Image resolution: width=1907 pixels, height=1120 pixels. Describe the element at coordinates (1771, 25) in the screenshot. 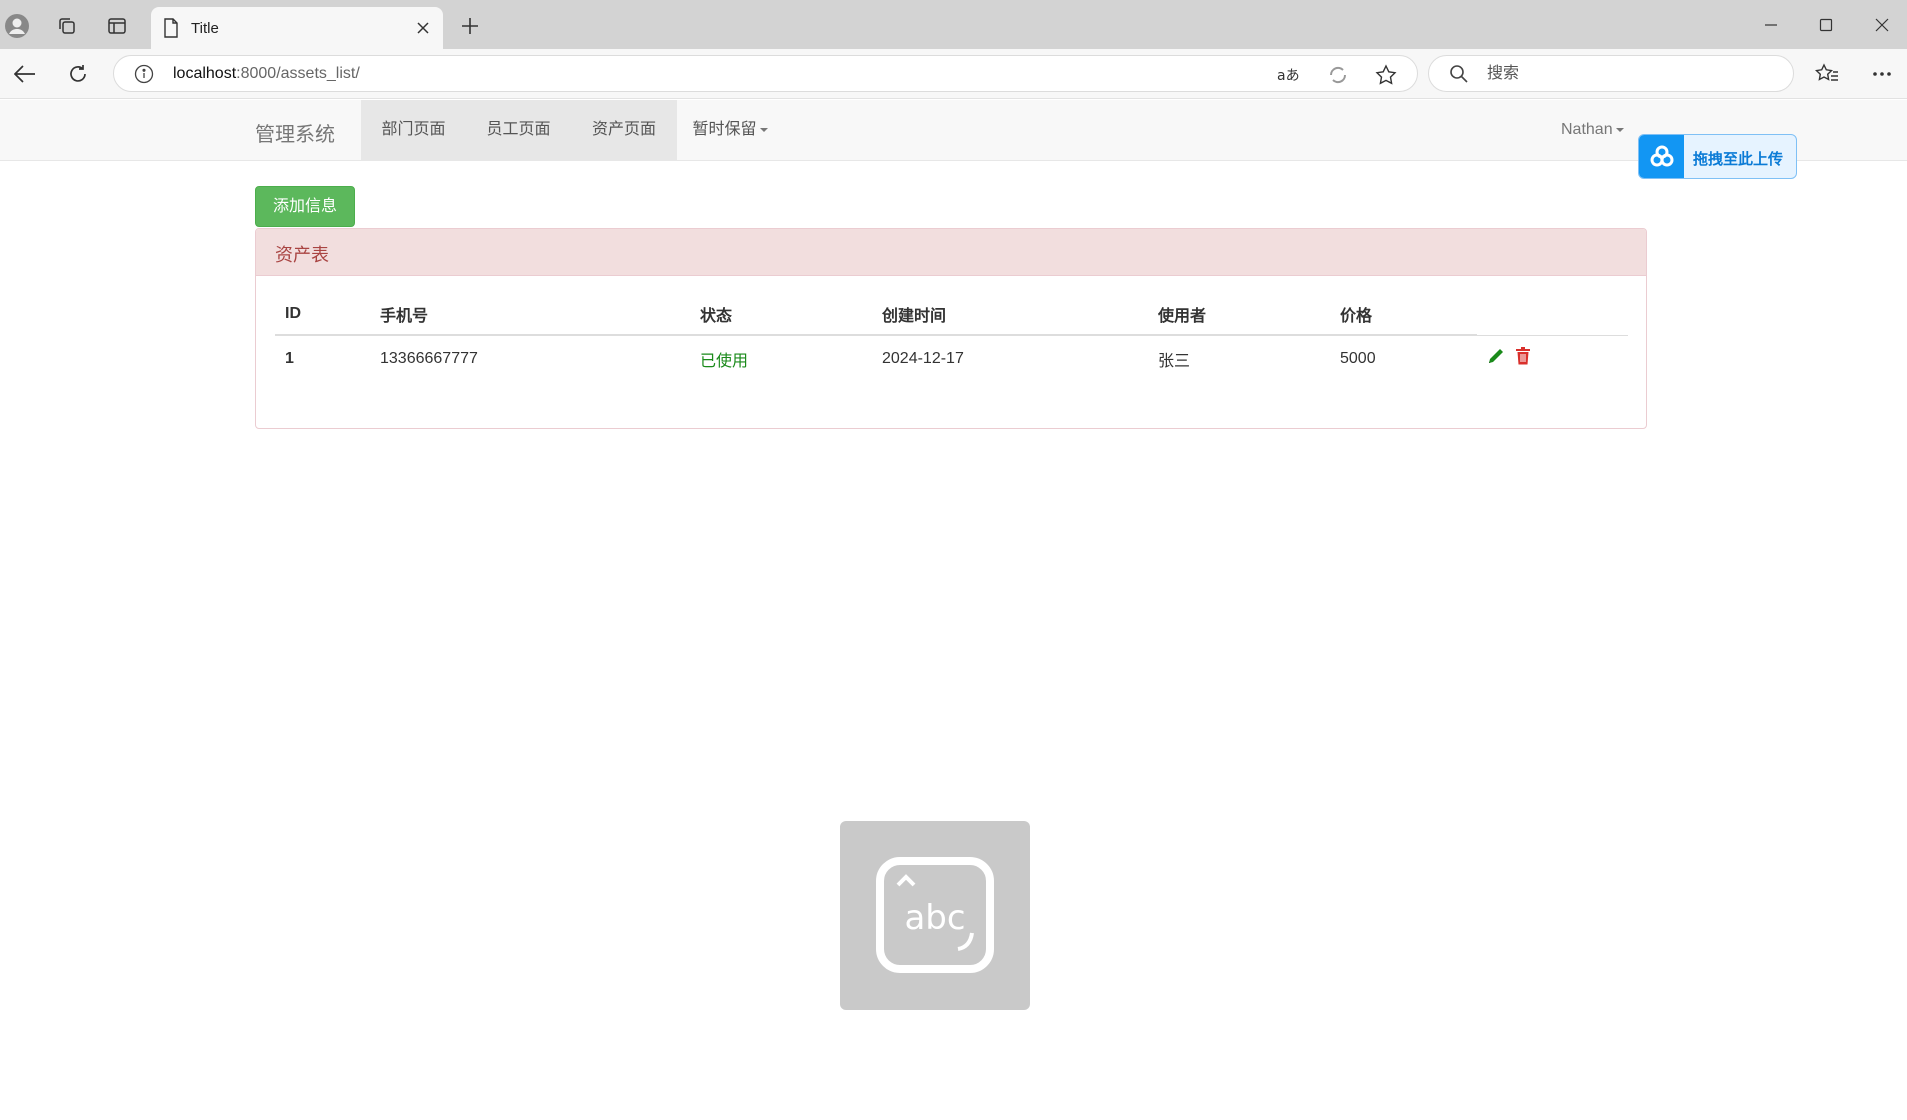

I see `minimize-icon` at that location.